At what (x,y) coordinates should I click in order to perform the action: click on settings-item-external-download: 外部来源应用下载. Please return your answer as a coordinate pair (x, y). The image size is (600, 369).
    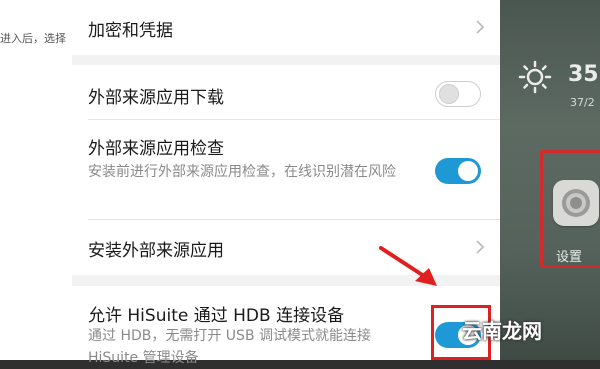
    Looking at the image, I should click on (286, 92).